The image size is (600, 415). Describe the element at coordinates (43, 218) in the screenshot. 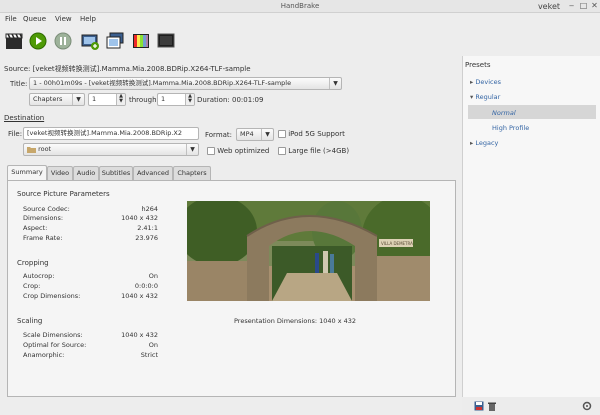

I see `param-key: Dimensions:` at that location.